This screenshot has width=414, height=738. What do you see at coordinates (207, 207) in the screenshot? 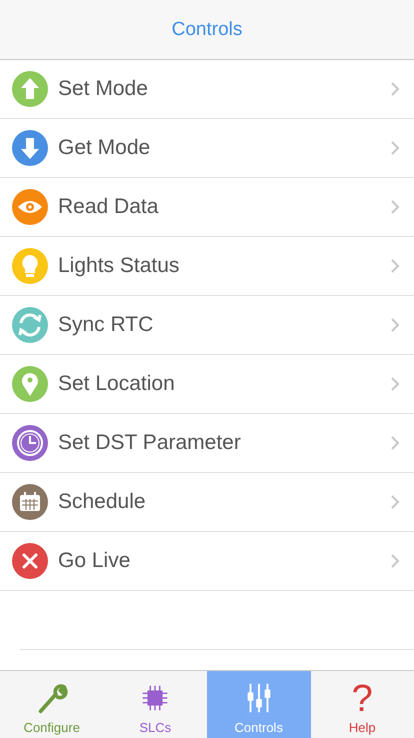
I see `menu-item: Read Data` at bounding box center [207, 207].